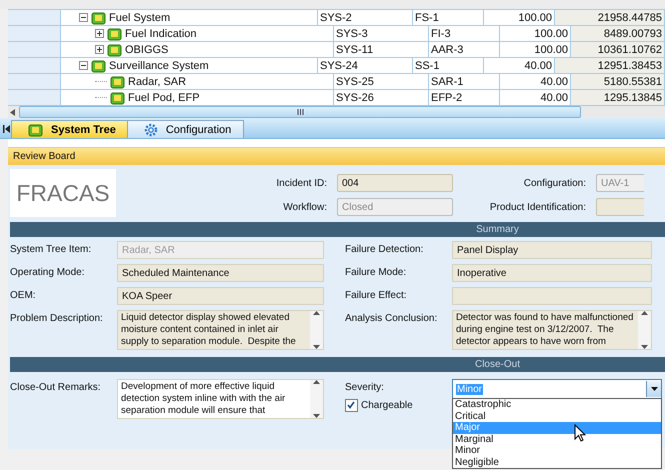  What do you see at coordinates (610, 17) in the screenshot?
I see `table-cell: 21958.44785` at bounding box center [610, 17].